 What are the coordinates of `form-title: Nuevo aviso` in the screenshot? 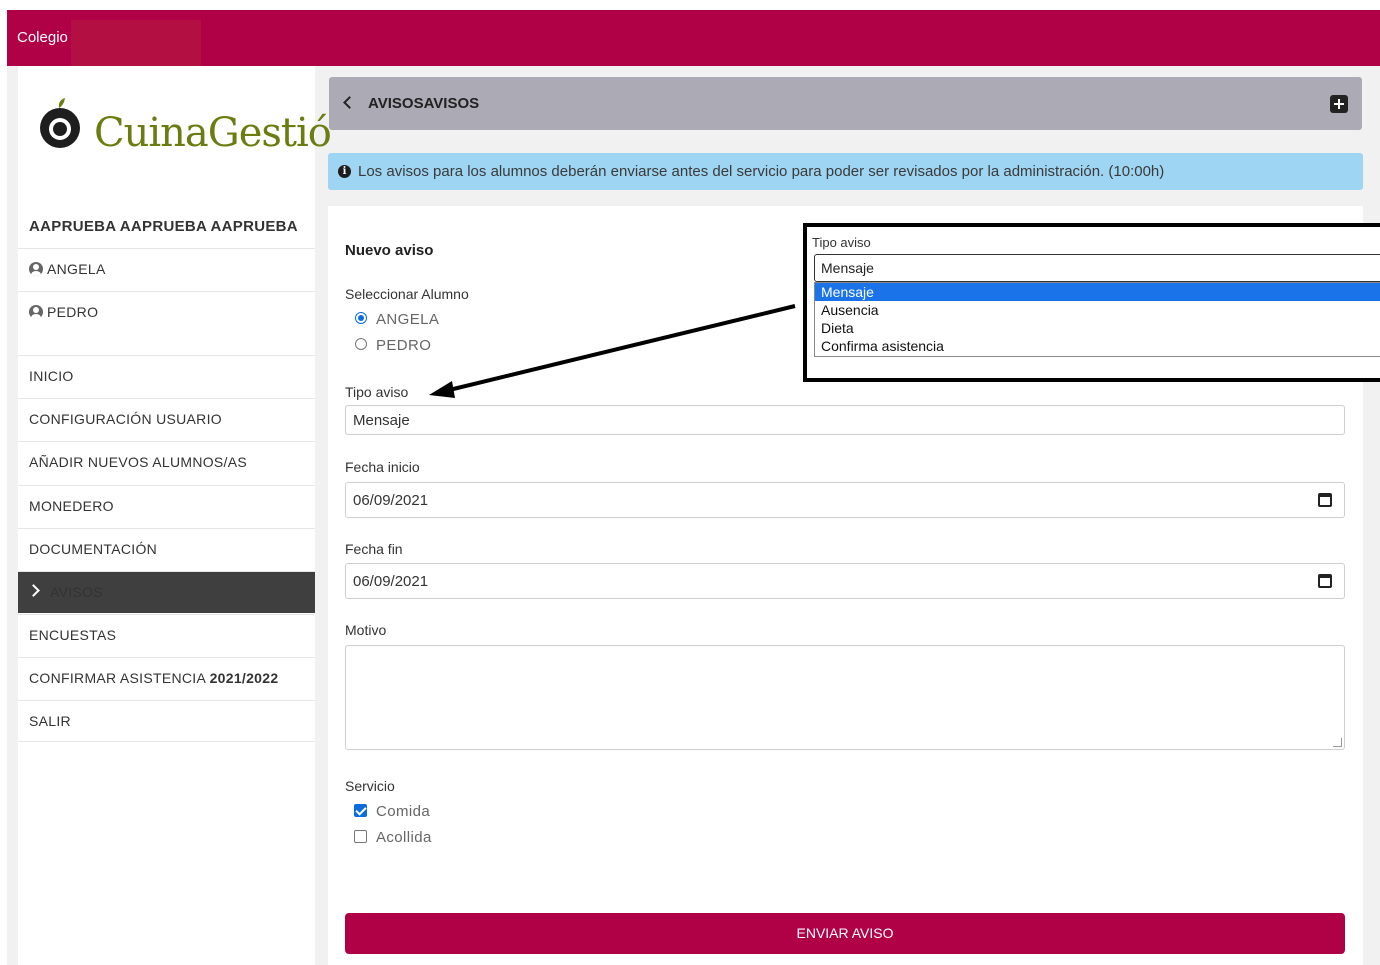 It's located at (389, 250).